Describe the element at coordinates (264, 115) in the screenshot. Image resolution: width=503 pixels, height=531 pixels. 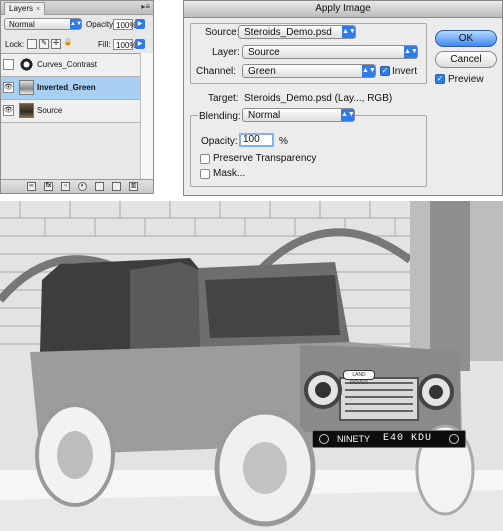
I see `blending-value: Normal` at that location.